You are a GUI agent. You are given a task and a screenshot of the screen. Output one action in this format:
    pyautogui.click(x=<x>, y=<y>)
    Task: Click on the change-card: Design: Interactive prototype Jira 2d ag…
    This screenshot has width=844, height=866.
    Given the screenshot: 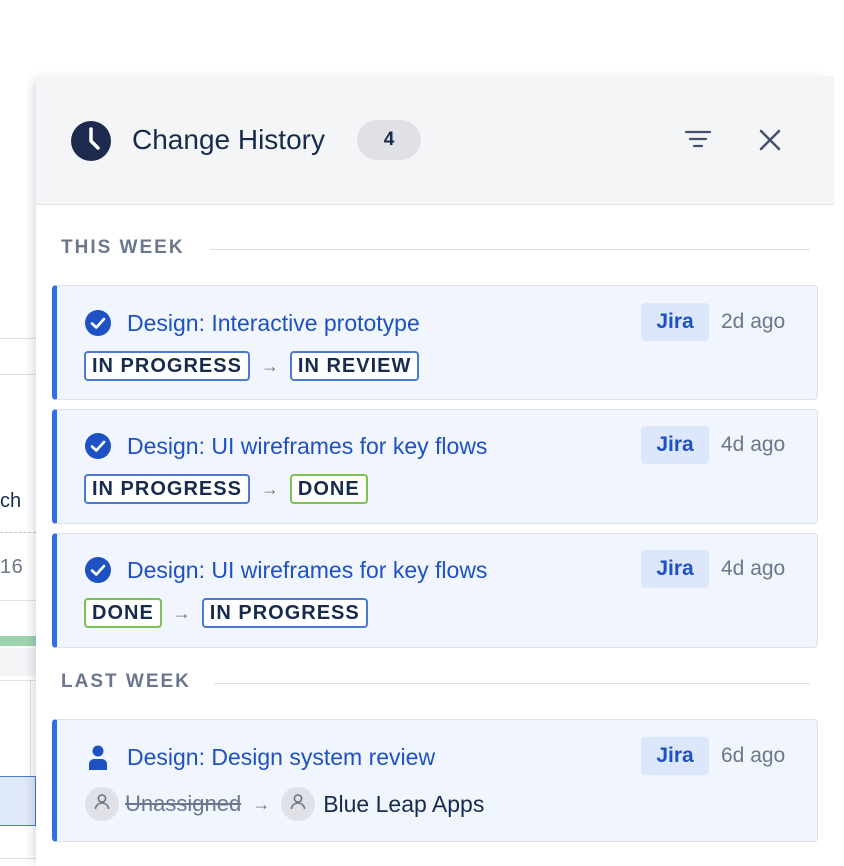 What is the action you would take?
    pyautogui.click(x=435, y=342)
    